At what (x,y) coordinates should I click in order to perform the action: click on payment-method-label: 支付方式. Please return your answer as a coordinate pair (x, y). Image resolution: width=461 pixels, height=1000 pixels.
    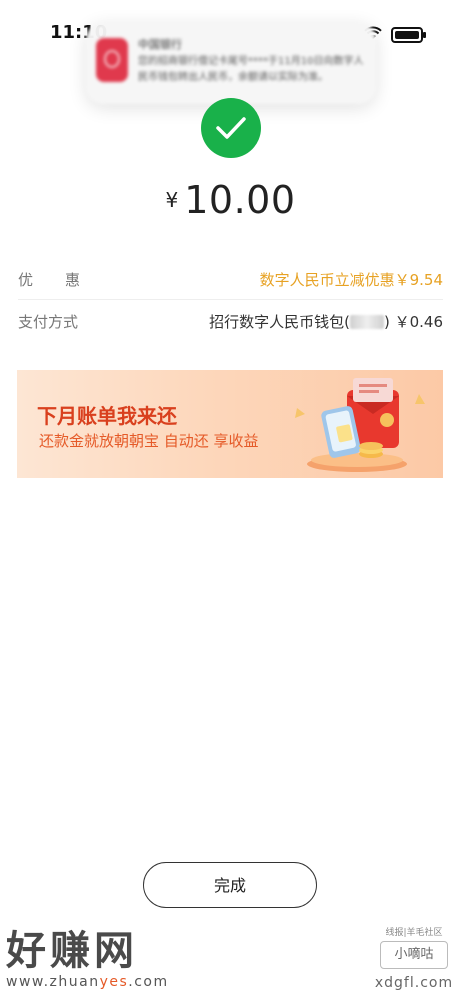
    Looking at the image, I should click on (48, 322).